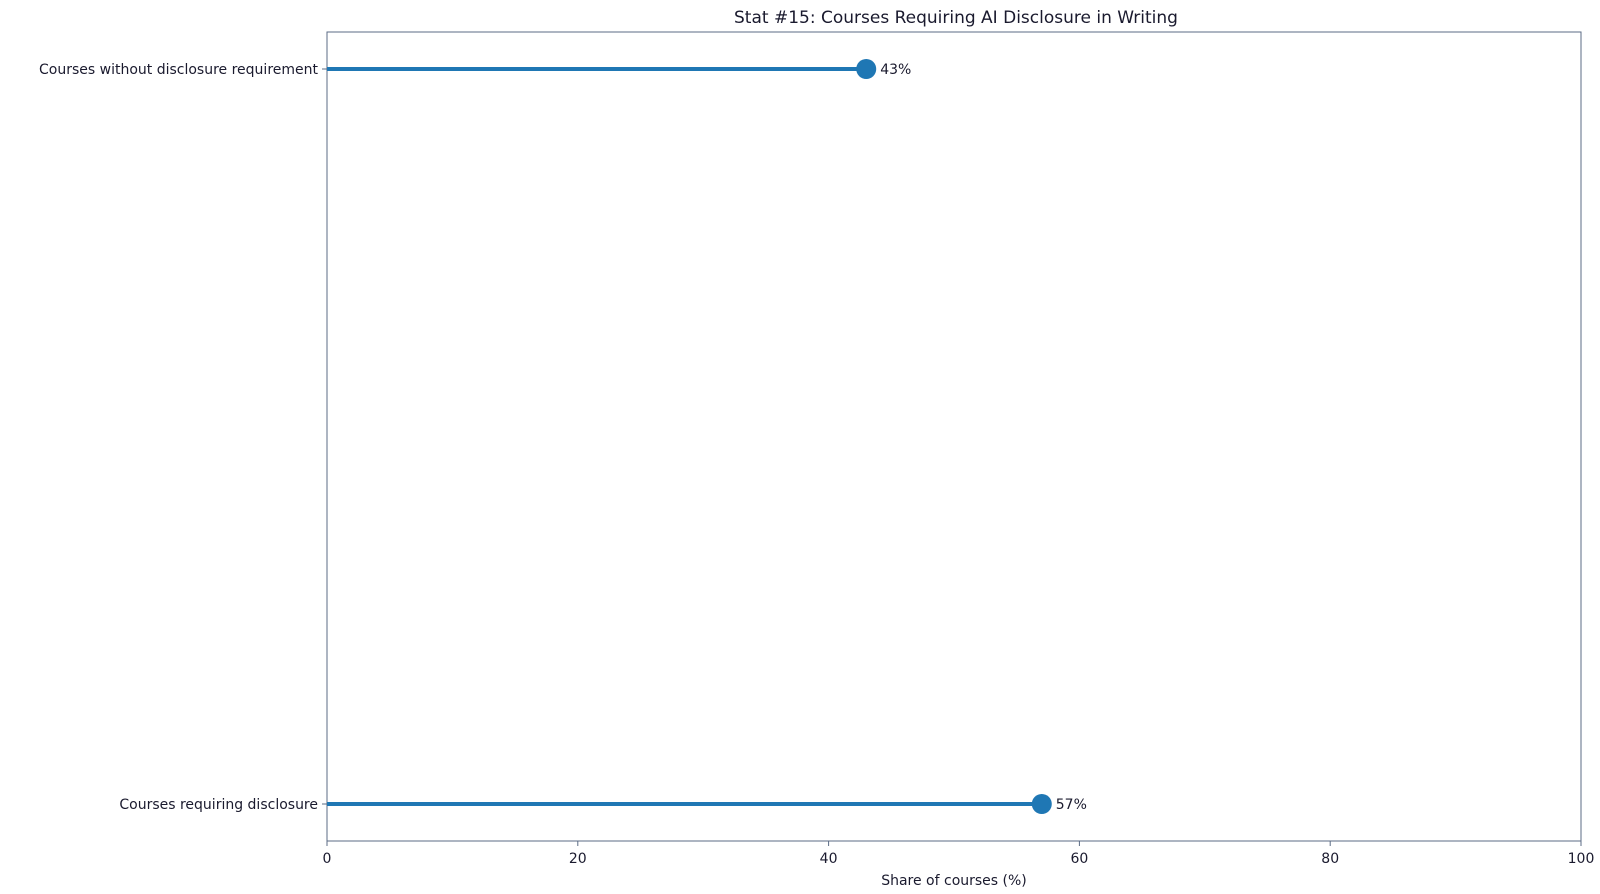 This screenshot has width=1600, height=894. I want to click on x-tick-label: 80, so click(1330, 859).